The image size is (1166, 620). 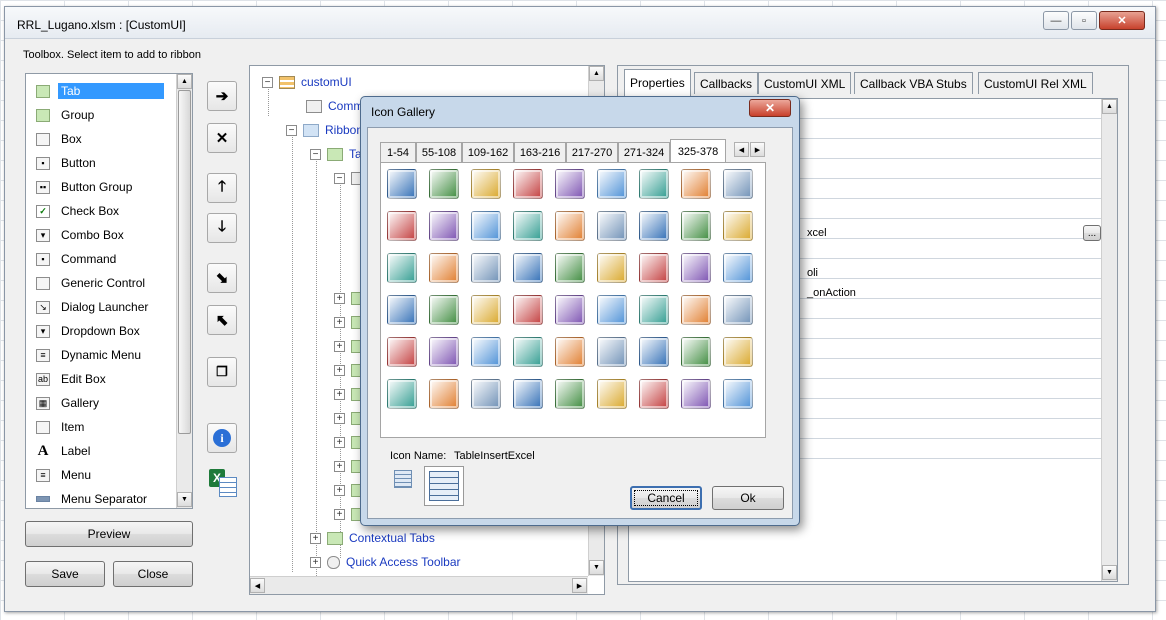 I want to click on icon-grid, so click(x=573, y=300).